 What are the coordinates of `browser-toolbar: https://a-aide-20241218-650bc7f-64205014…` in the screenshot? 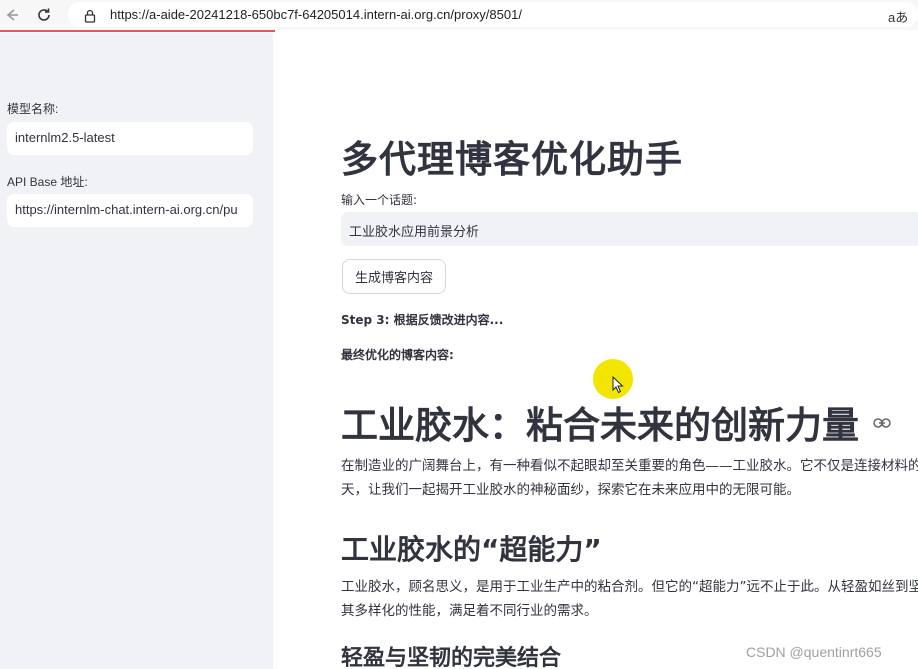 It's located at (459, 15).